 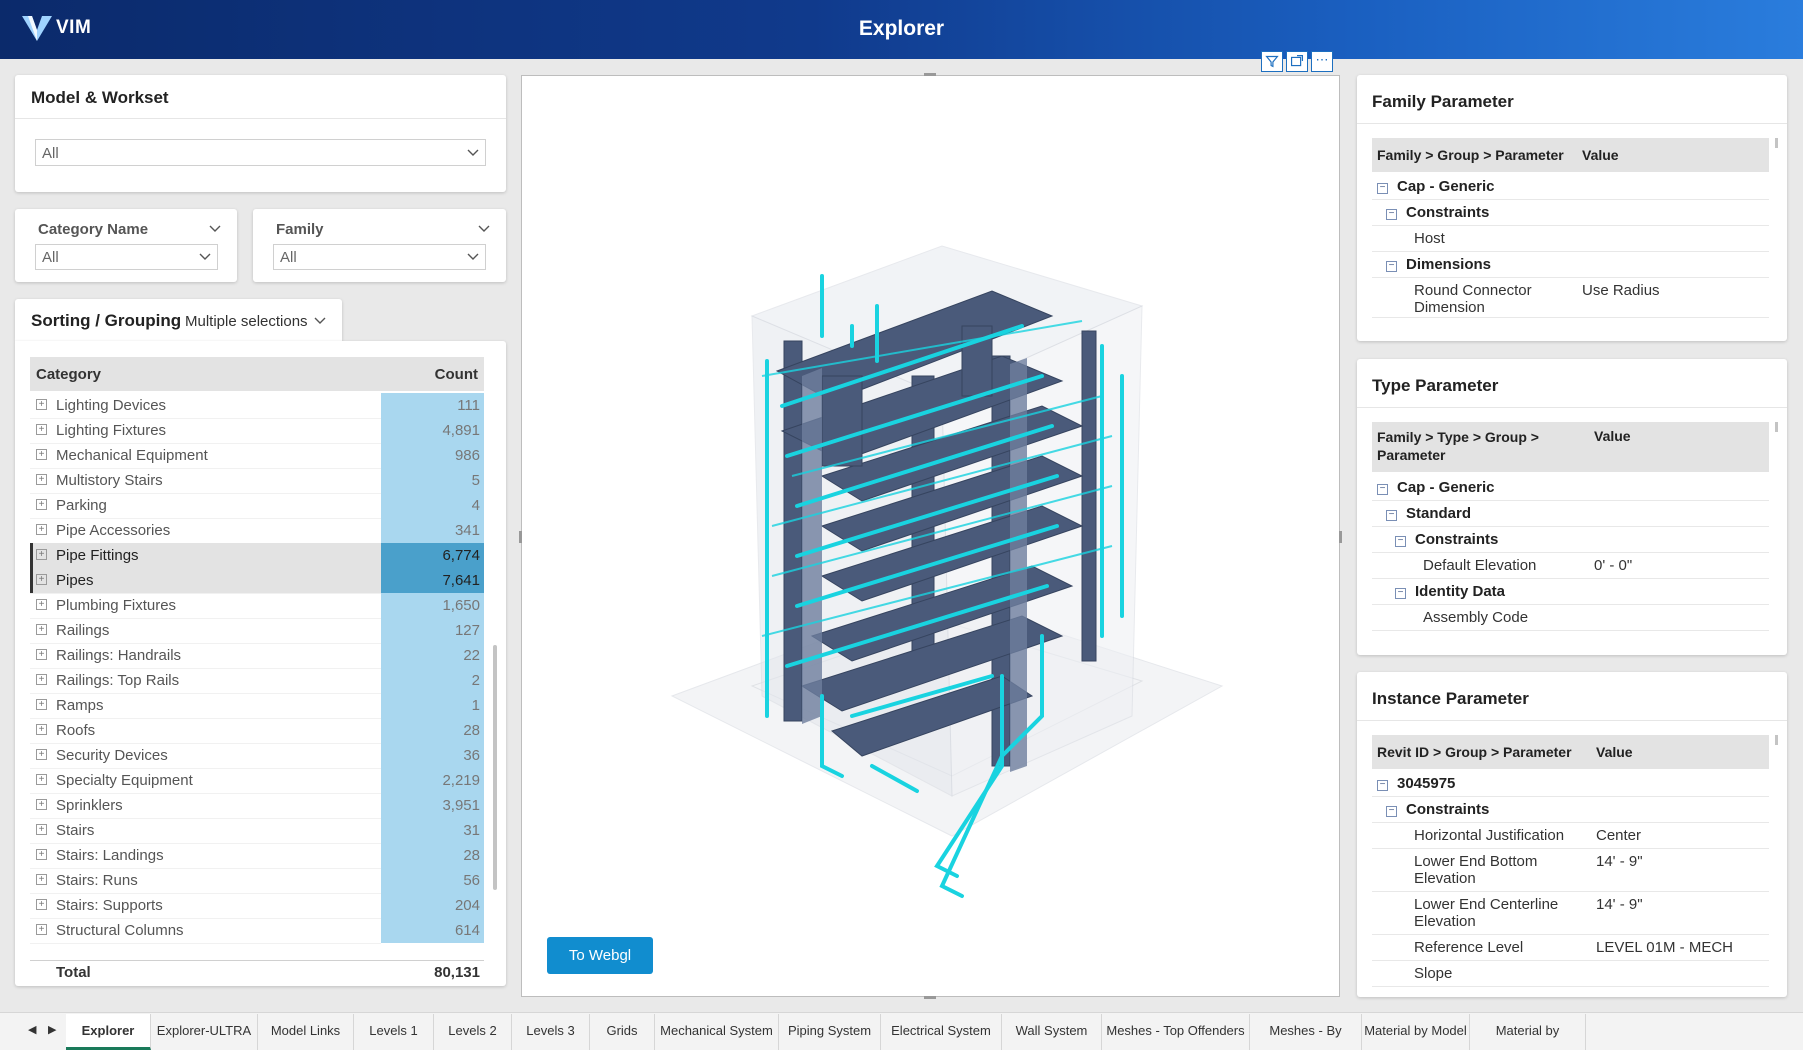 What do you see at coordinates (1570, 870) in the screenshot?
I see `param-row: Lower End Bottom Elevation 14' - 9"` at bounding box center [1570, 870].